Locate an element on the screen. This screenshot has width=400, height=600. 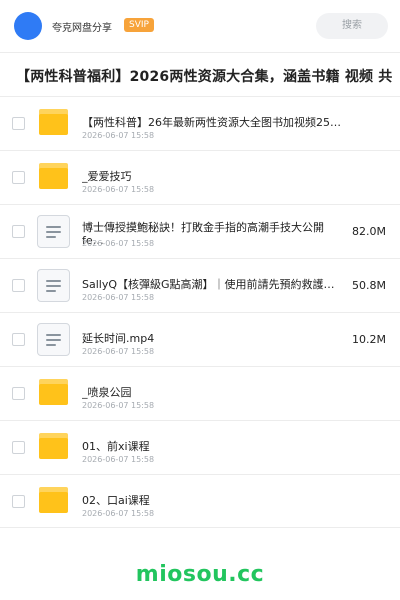
list-item: 02、口ai课程 2026-06-07 15:58 is located at coordinates (200, 501).